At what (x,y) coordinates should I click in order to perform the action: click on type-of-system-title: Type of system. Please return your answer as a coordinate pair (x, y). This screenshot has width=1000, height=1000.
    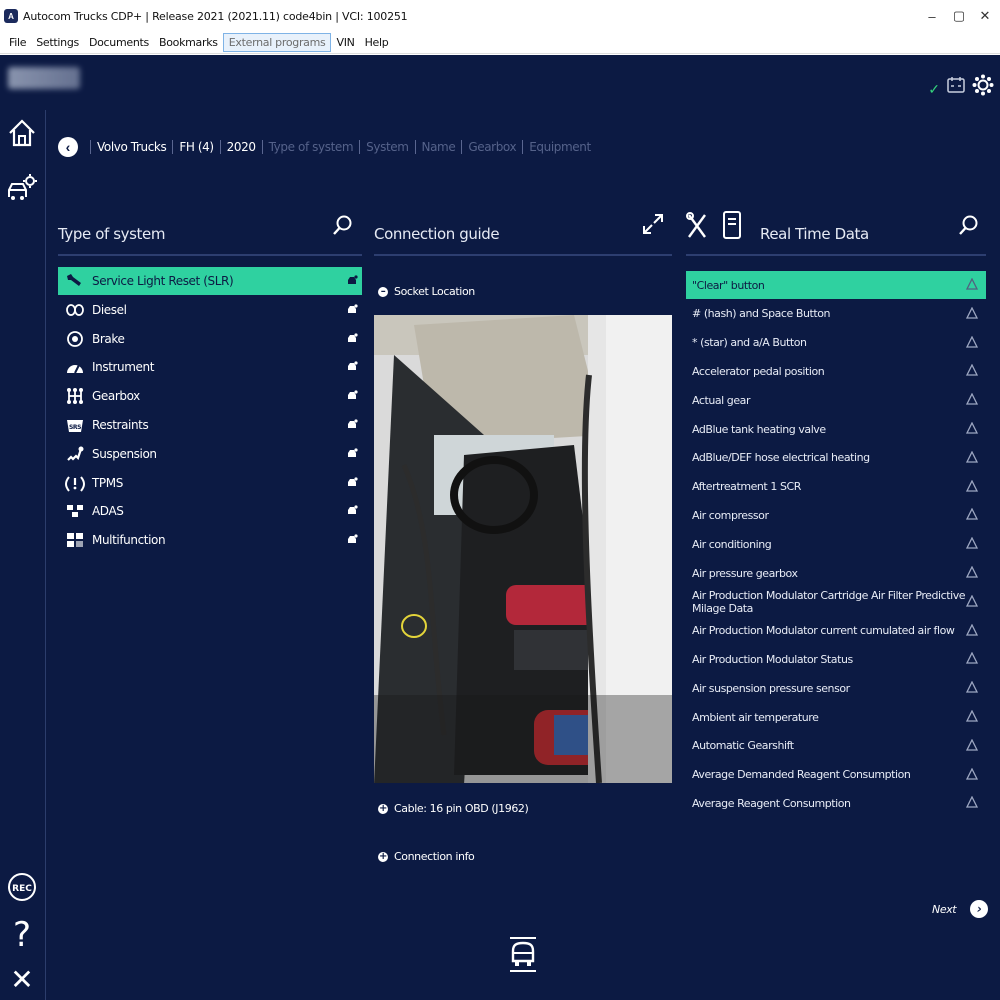
    Looking at the image, I should click on (112, 234).